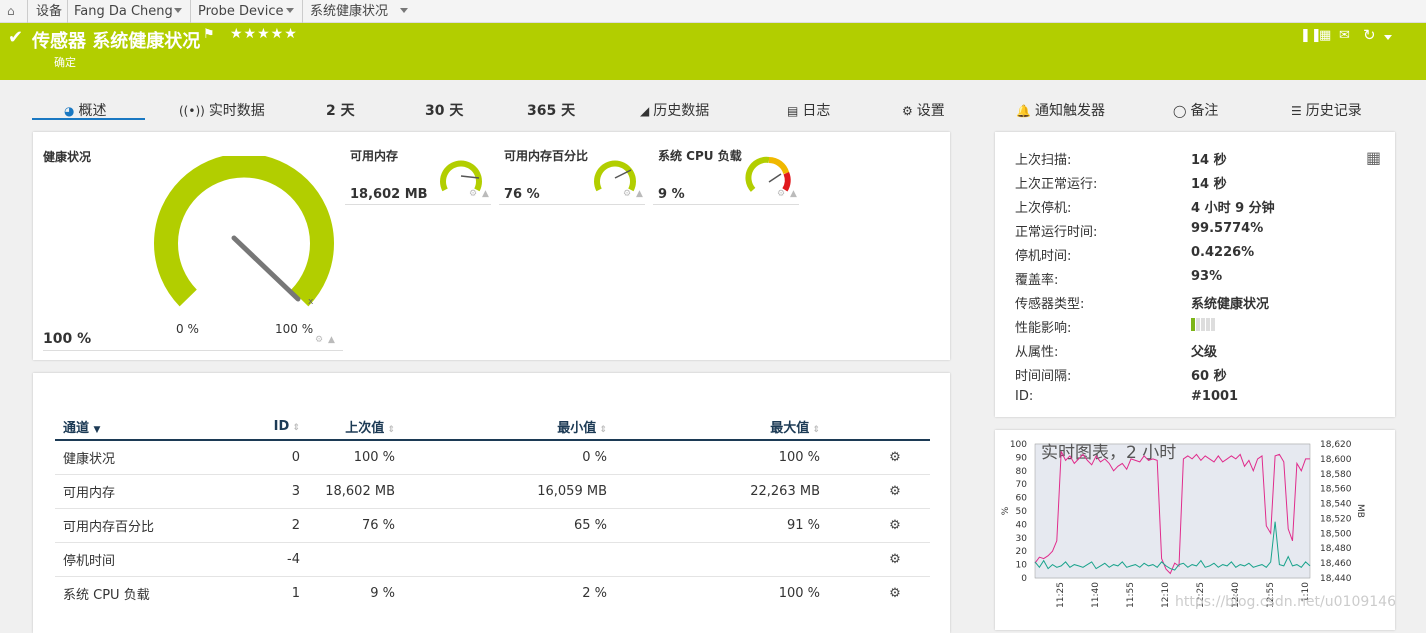  Describe the element at coordinates (1326, 110) in the screenshot. I see `tab-history: ☰ 历史记录` at that location.